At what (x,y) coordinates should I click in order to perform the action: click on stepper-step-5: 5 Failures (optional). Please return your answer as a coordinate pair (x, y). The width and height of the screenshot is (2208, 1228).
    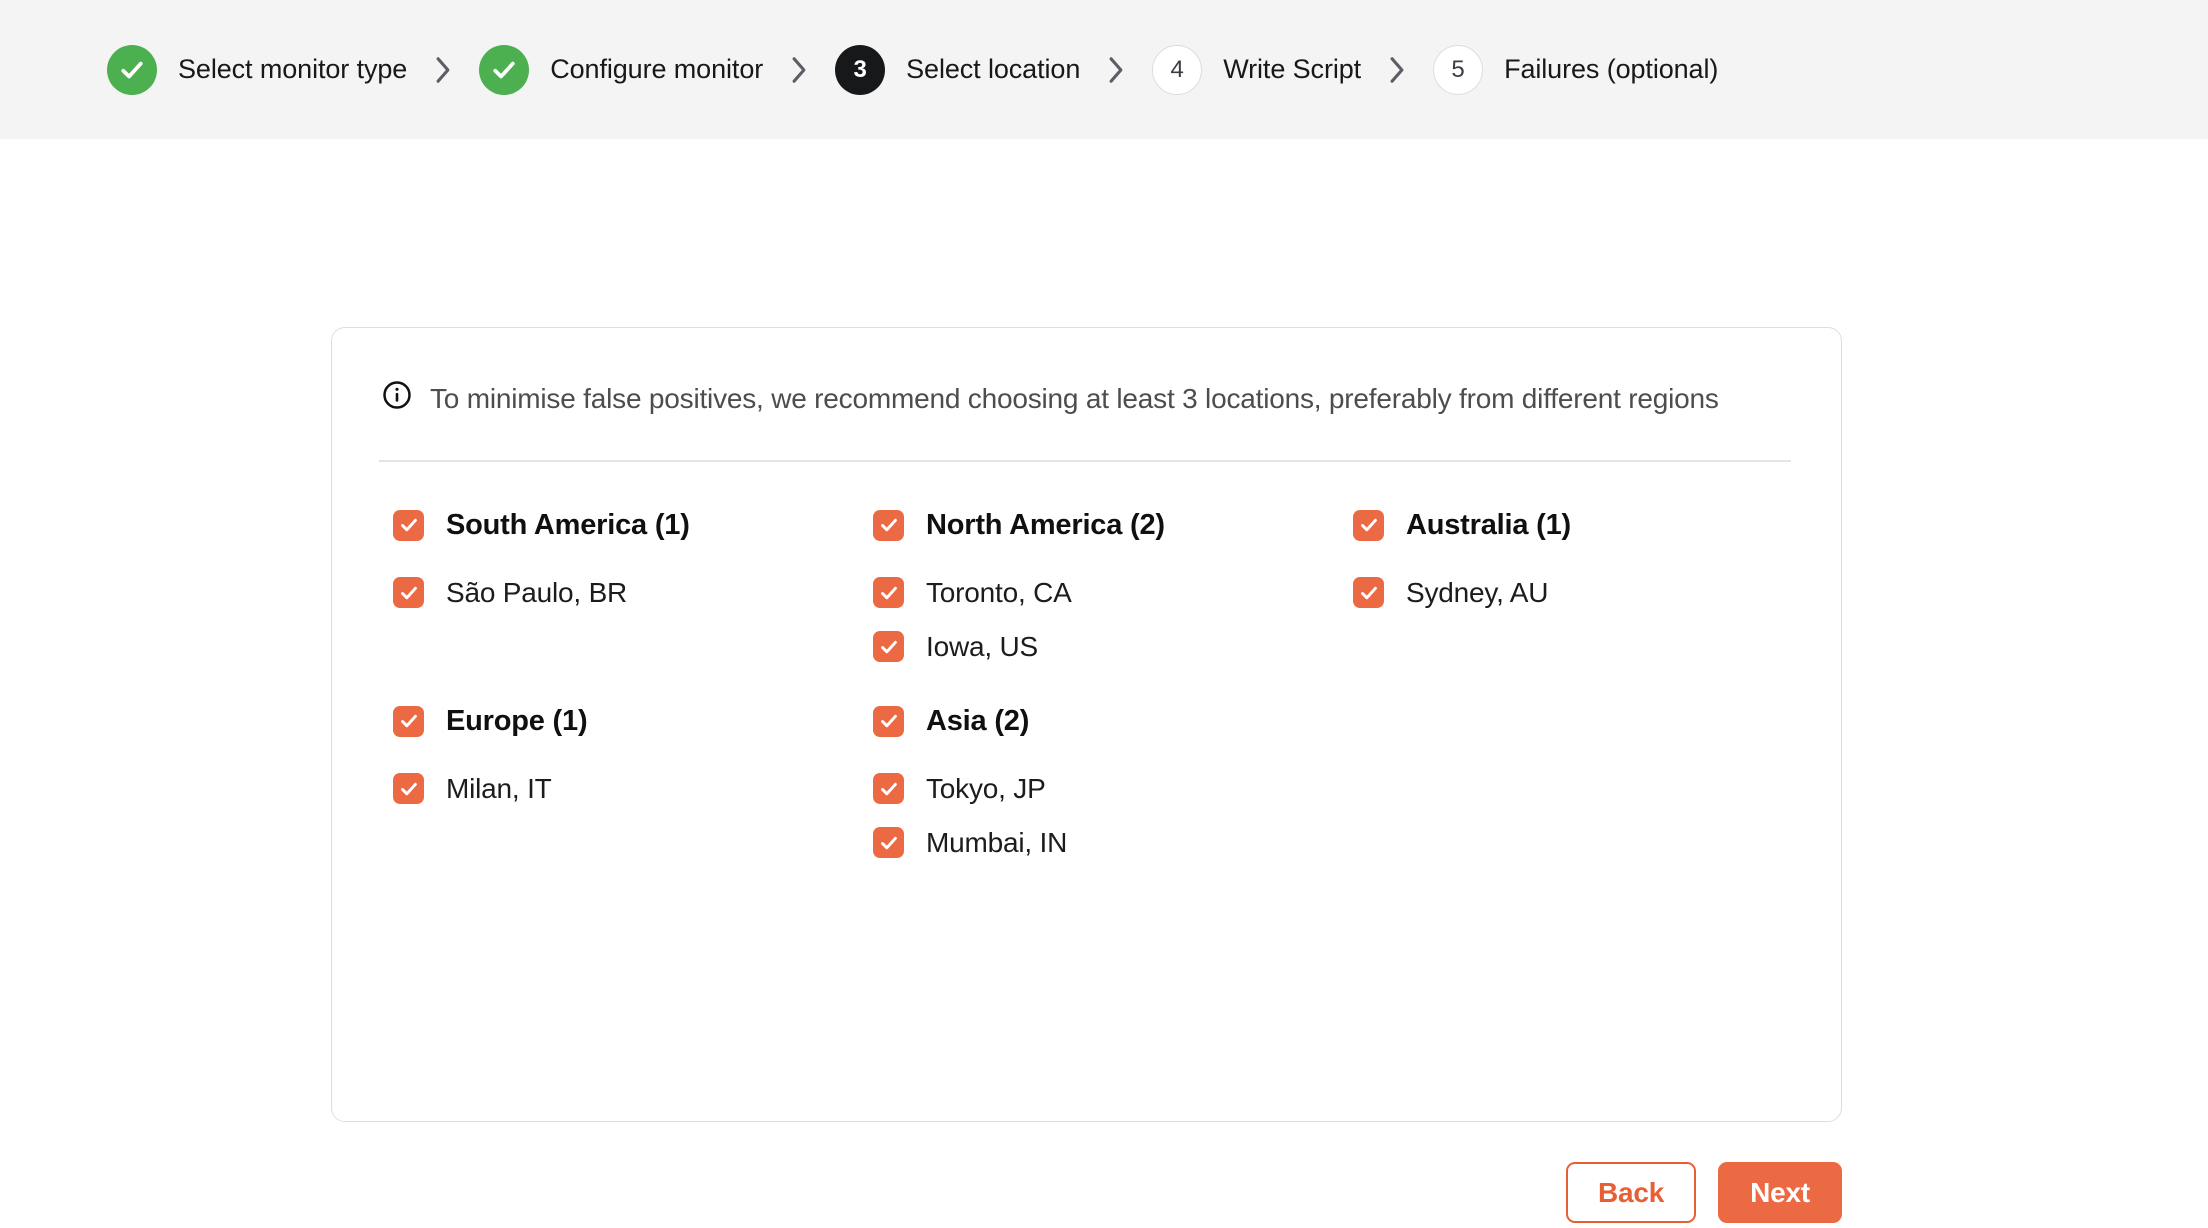
    Looking at the image, I should click on (1576, 69).